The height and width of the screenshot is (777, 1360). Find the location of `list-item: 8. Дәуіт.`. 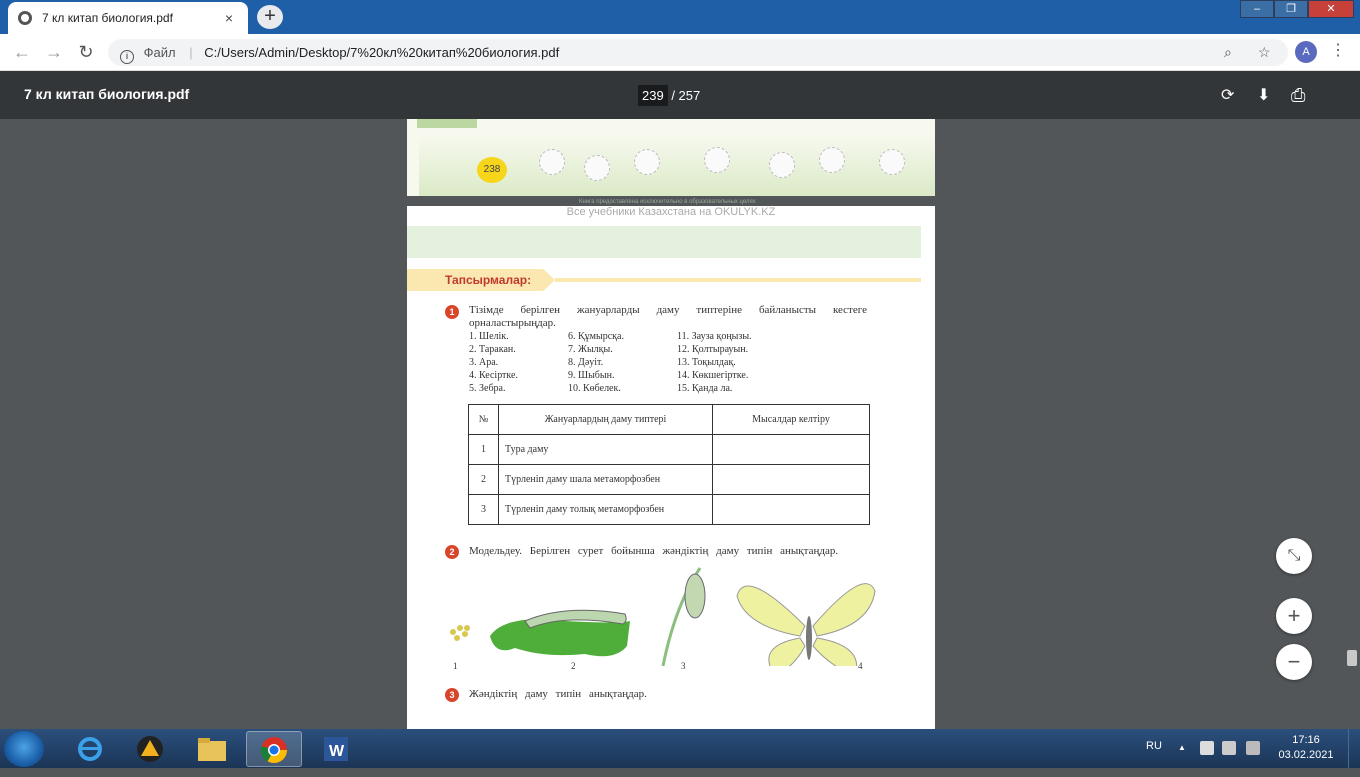

list-item: 8. Дәуіт. is located at coordinates (586, 362).